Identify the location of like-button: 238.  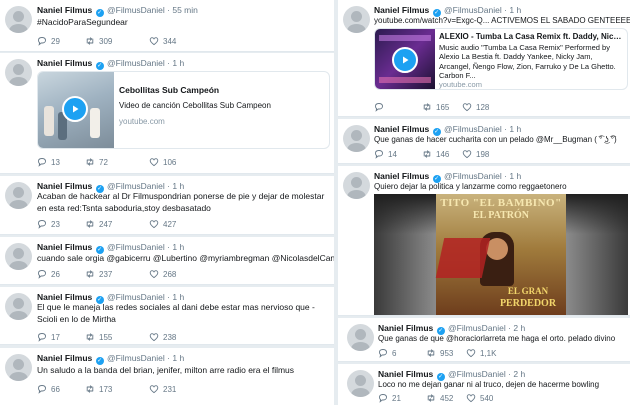
(162, 337).